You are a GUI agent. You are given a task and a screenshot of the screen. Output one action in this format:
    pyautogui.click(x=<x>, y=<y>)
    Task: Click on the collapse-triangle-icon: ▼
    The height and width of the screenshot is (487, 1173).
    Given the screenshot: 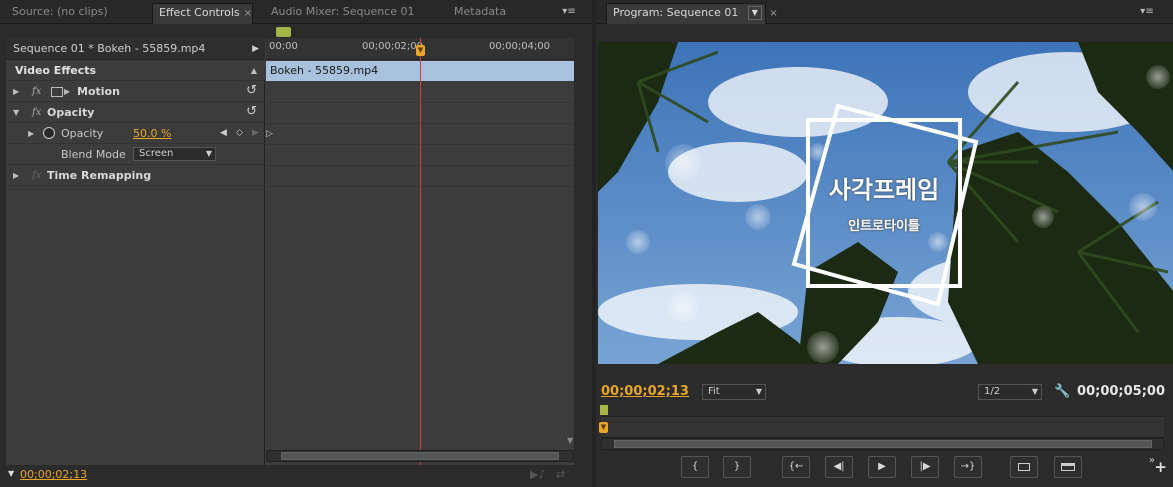 What is the action you would take?
    pyautogui.click(x=16, y=112)
    